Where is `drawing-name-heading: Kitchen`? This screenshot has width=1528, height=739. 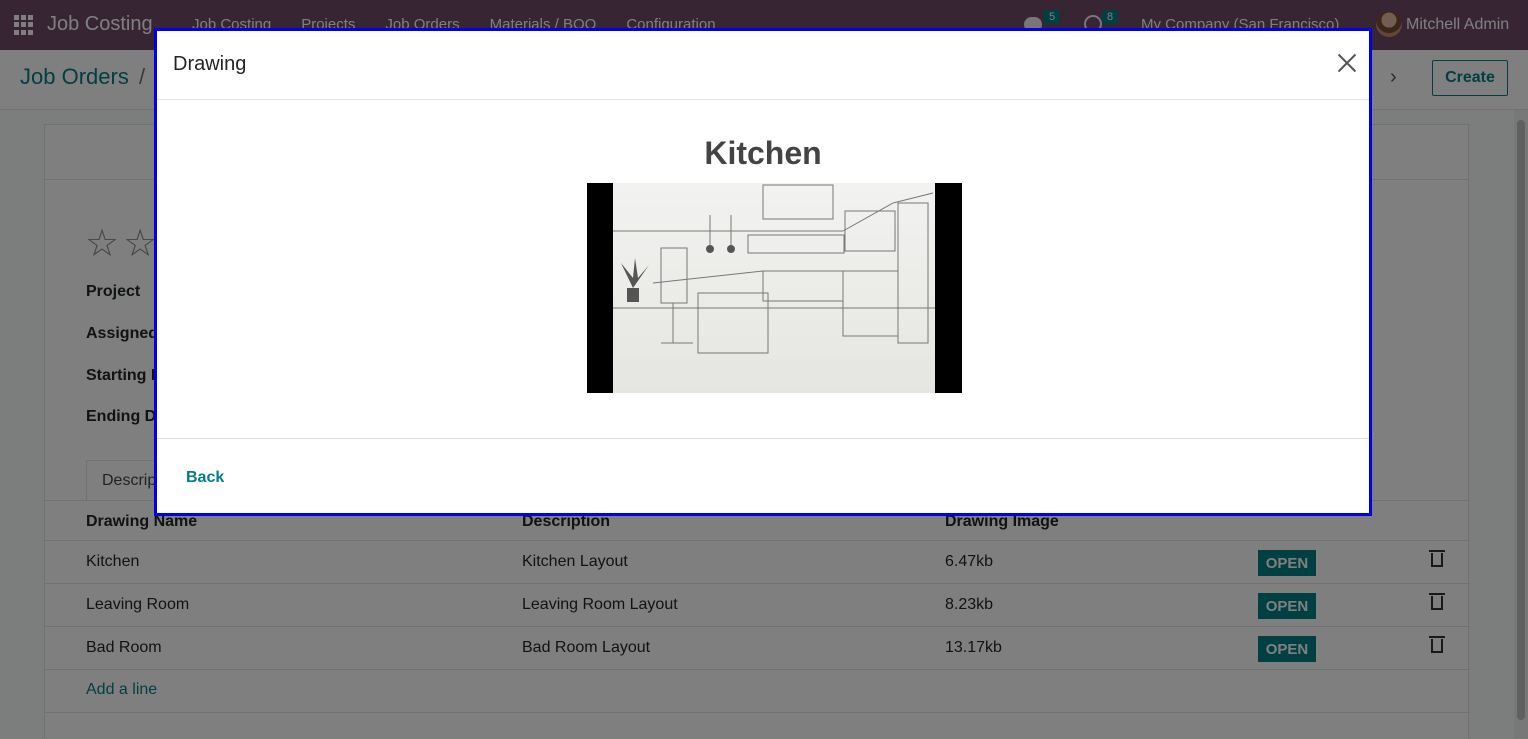
drawing-name-heading: Kitchen is located at coordinates (763, 153).